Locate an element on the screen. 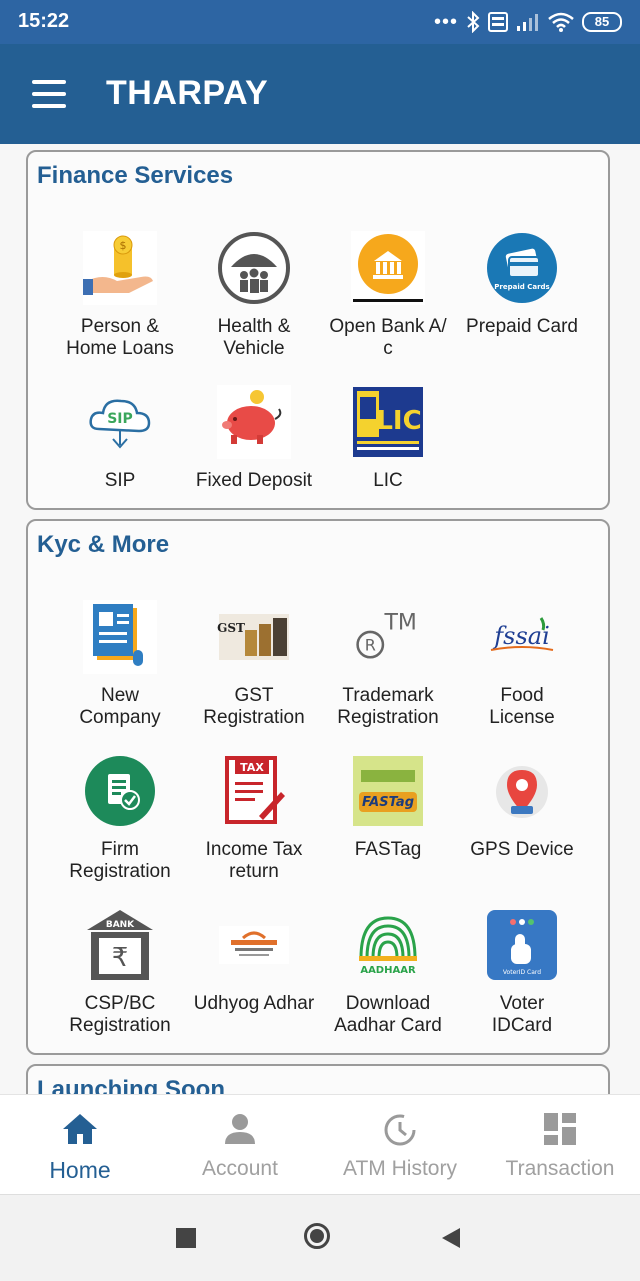  company-document-icon is located at coordinates (120, 637).